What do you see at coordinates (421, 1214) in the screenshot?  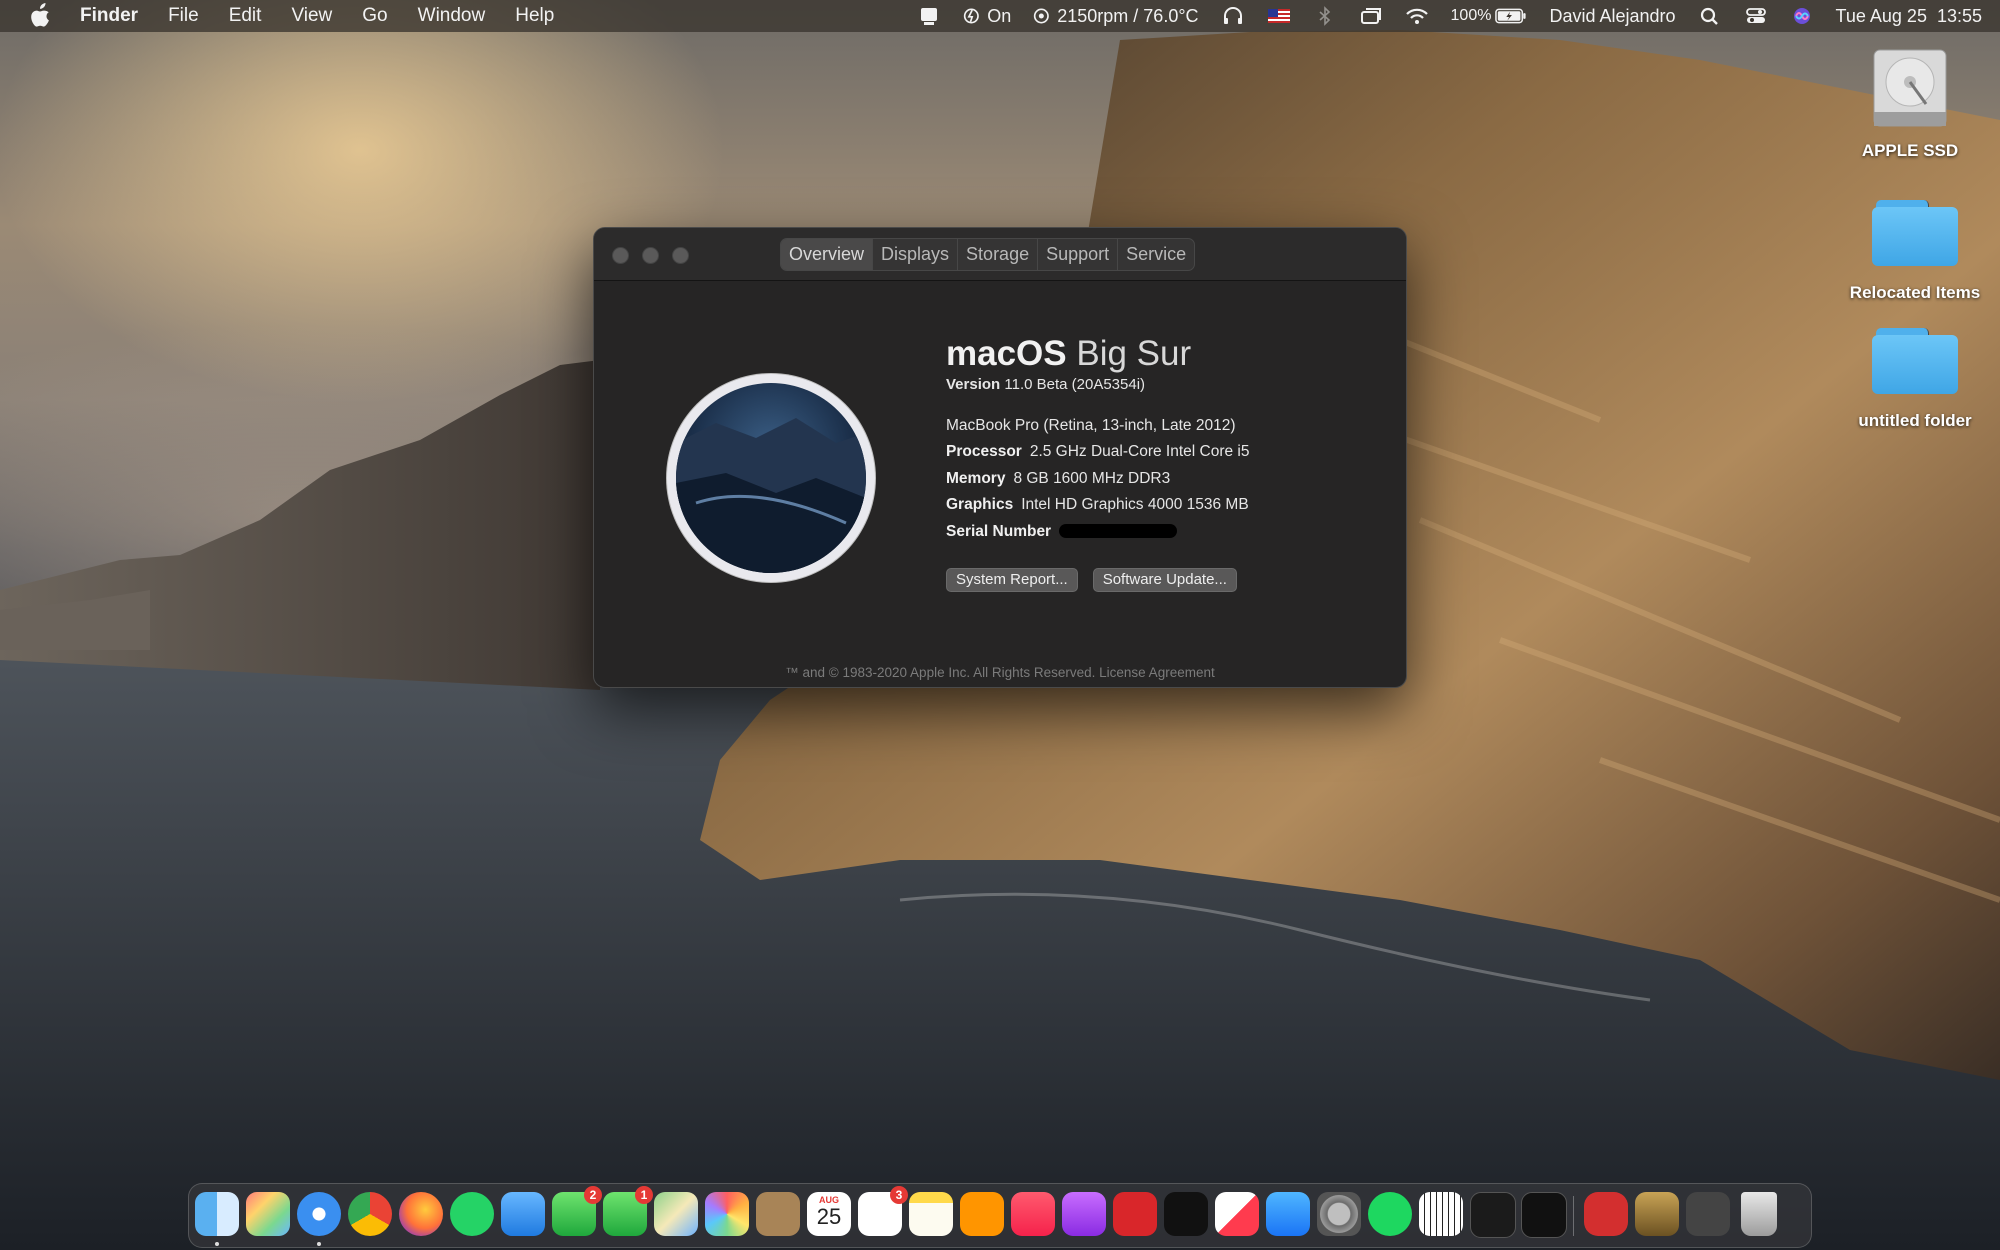 I see `firefox-icon` at bounding box center [421, 1214].